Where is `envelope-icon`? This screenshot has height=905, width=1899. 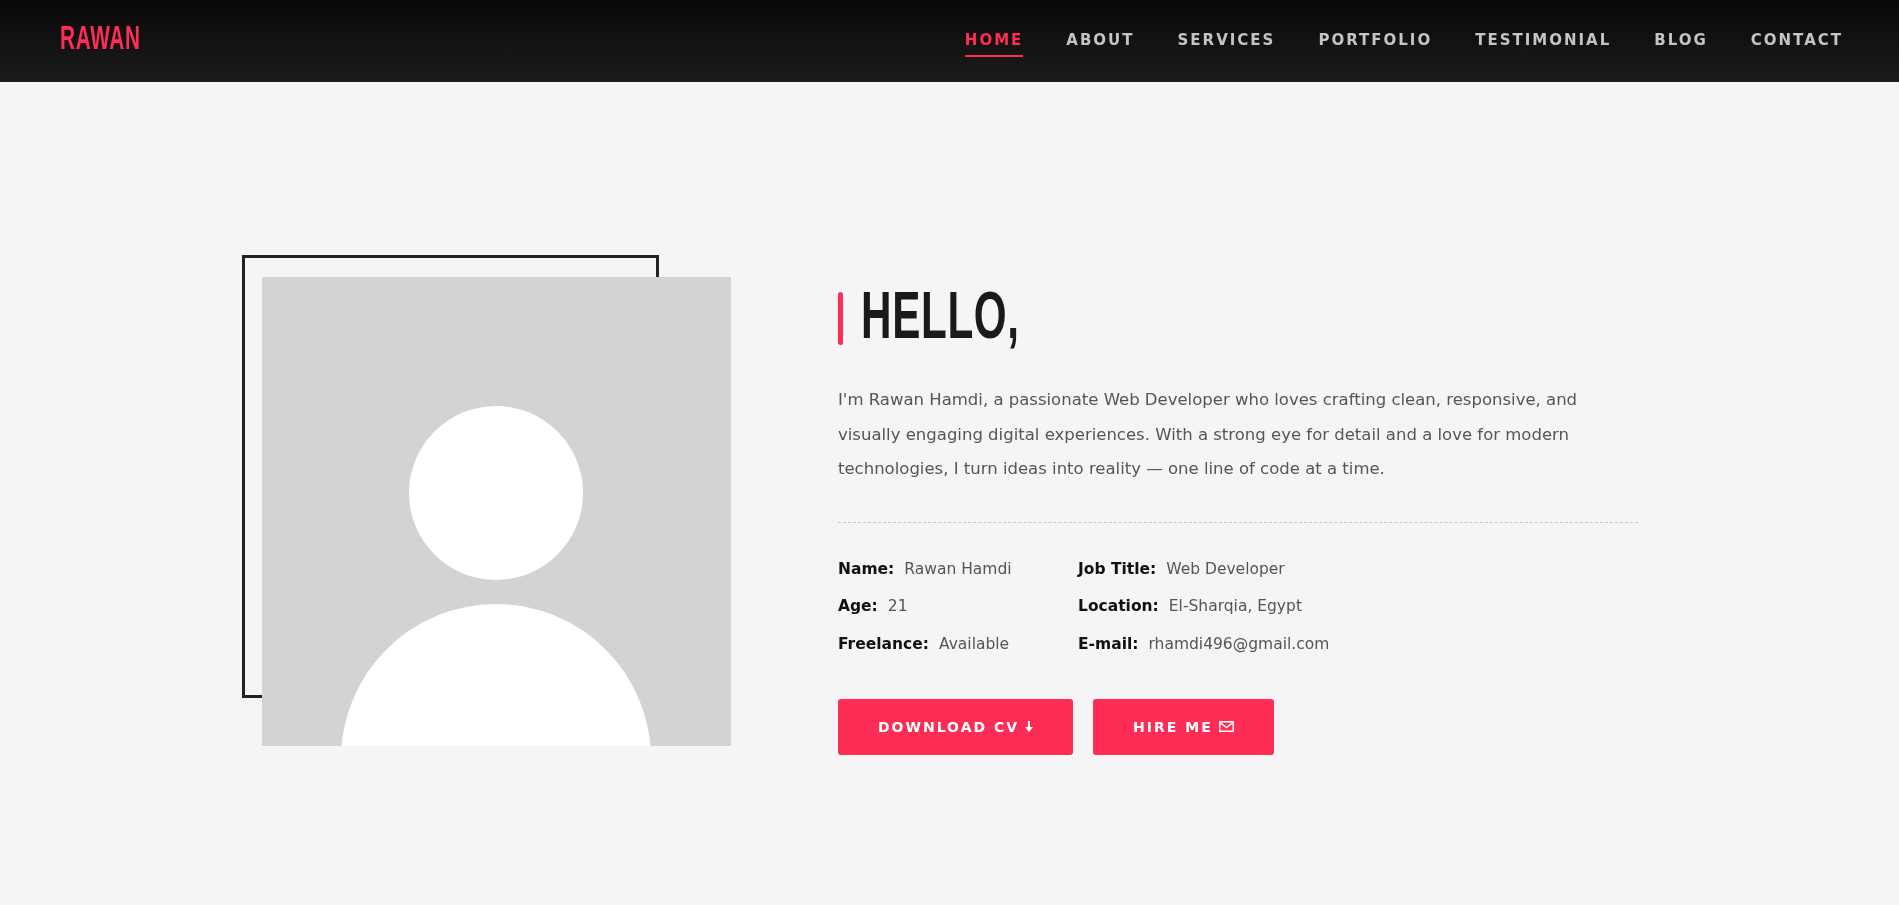
envelope-icon is located at coordinates (1226, 726).